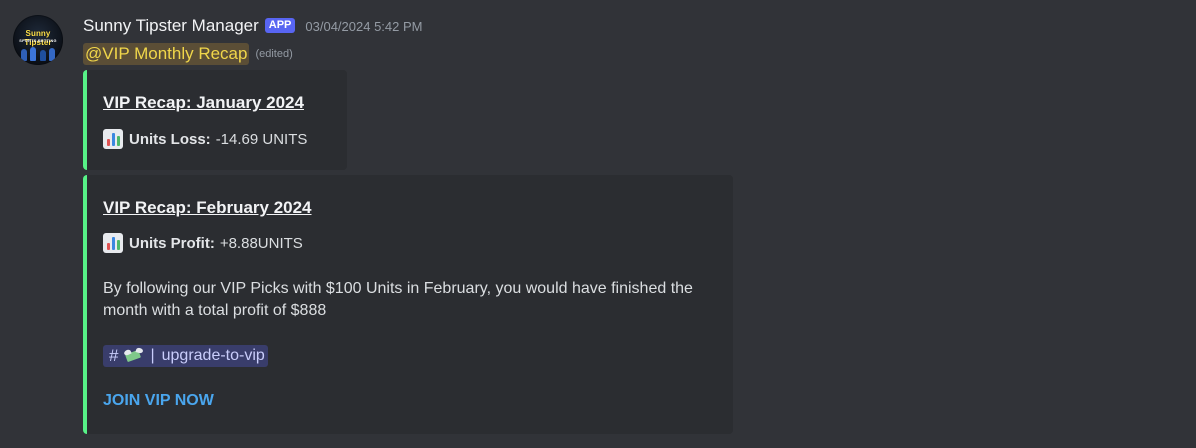 This screenshot has width=1196, height=448. Describe the element at coordinates (172, 243) in the screenshot. I see `stat-label: Units Profit:` at that location.